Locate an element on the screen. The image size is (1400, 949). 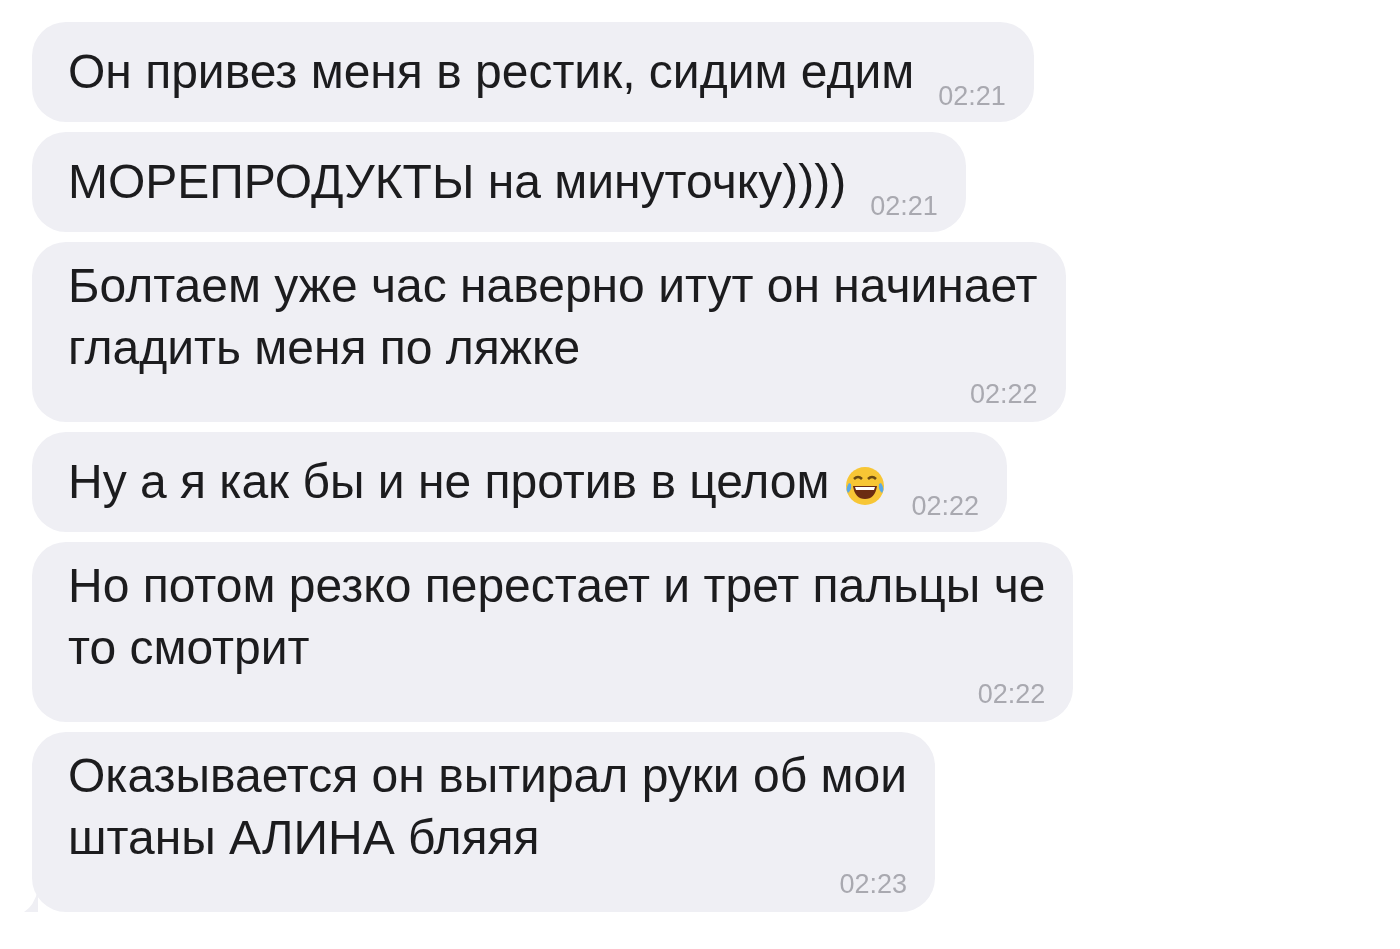
message-time: 02:23 is located at coordinates (873, 884).